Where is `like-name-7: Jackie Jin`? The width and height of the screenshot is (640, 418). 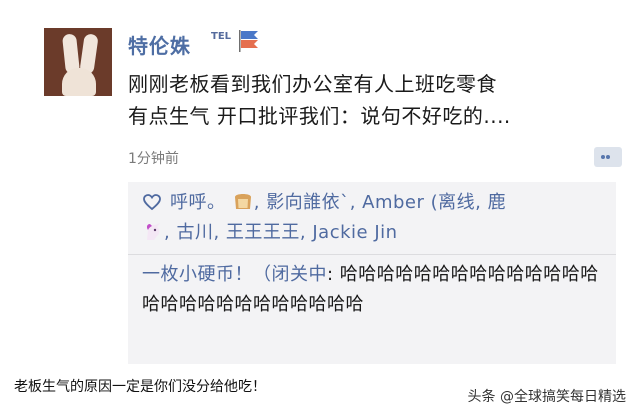 like-name-7: Jackie Jin is located at coordinates (354, 232).